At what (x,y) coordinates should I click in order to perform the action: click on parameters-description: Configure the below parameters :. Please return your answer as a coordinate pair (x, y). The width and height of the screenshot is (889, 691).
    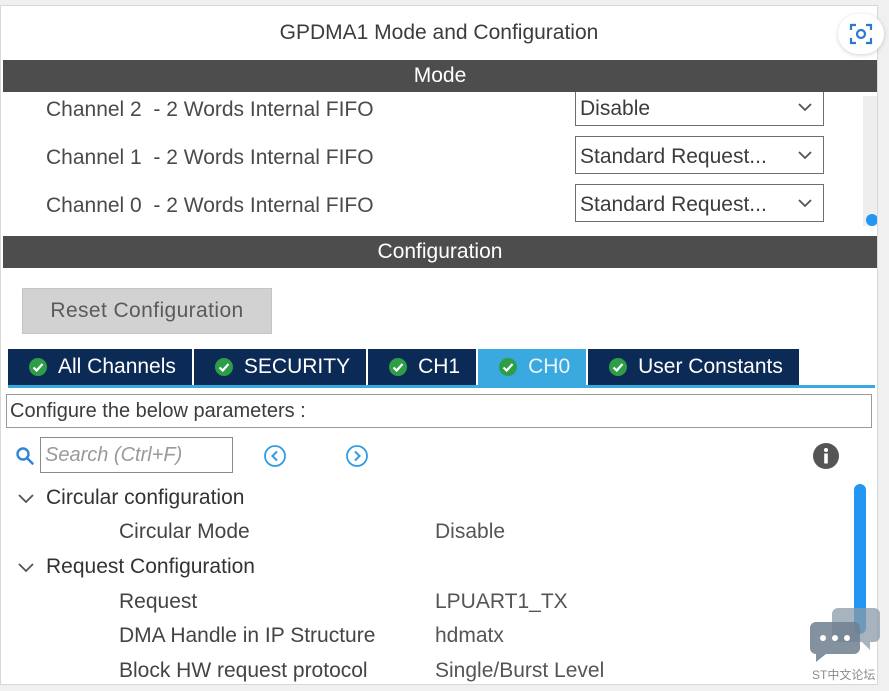
    Looking at the image, I should click on (439, 411).